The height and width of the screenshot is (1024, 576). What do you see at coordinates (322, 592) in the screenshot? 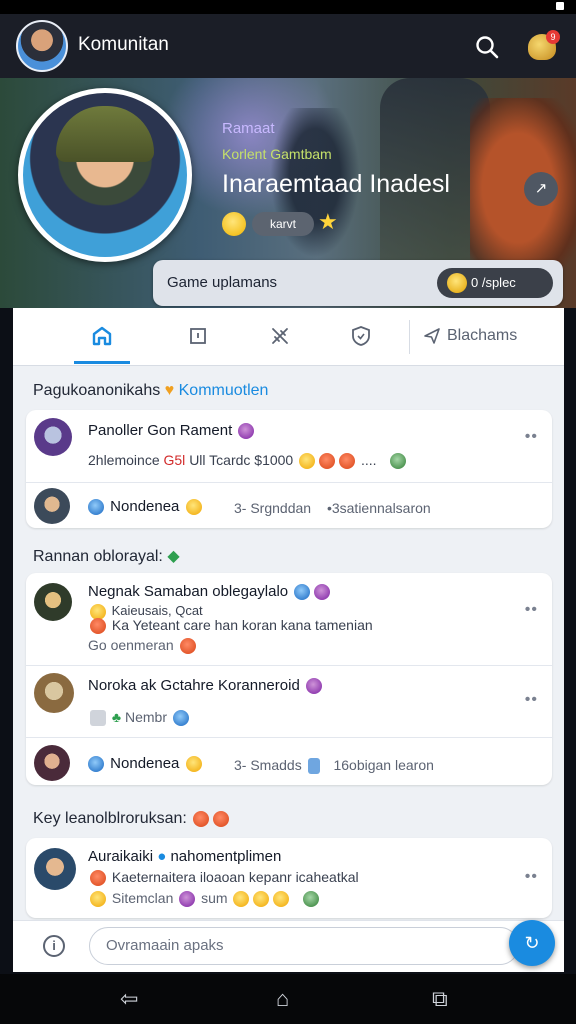
I see `avatar-mini-icon` at bounding box center [322, 592].